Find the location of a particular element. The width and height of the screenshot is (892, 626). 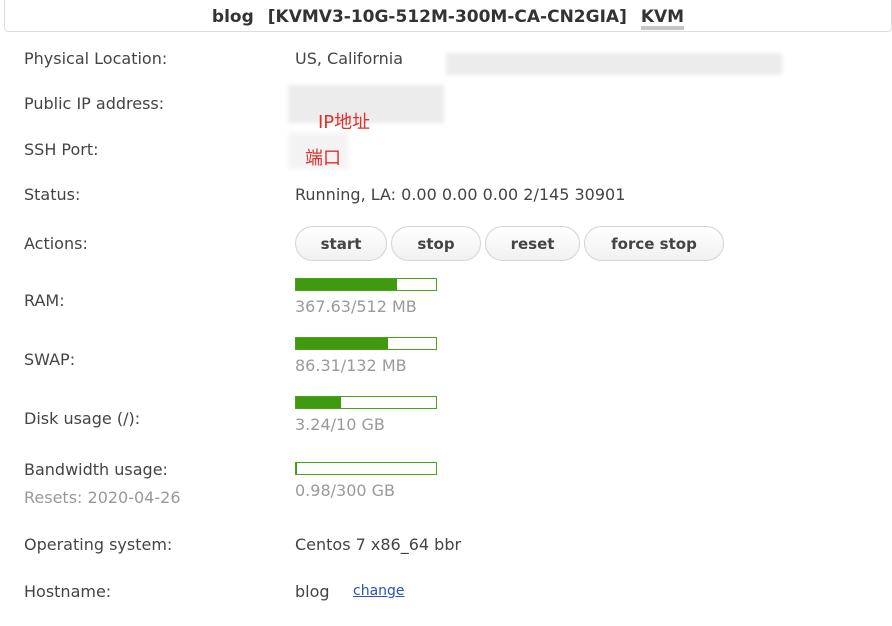

force-stop-button: force stop is located at coordinates (654, 243).